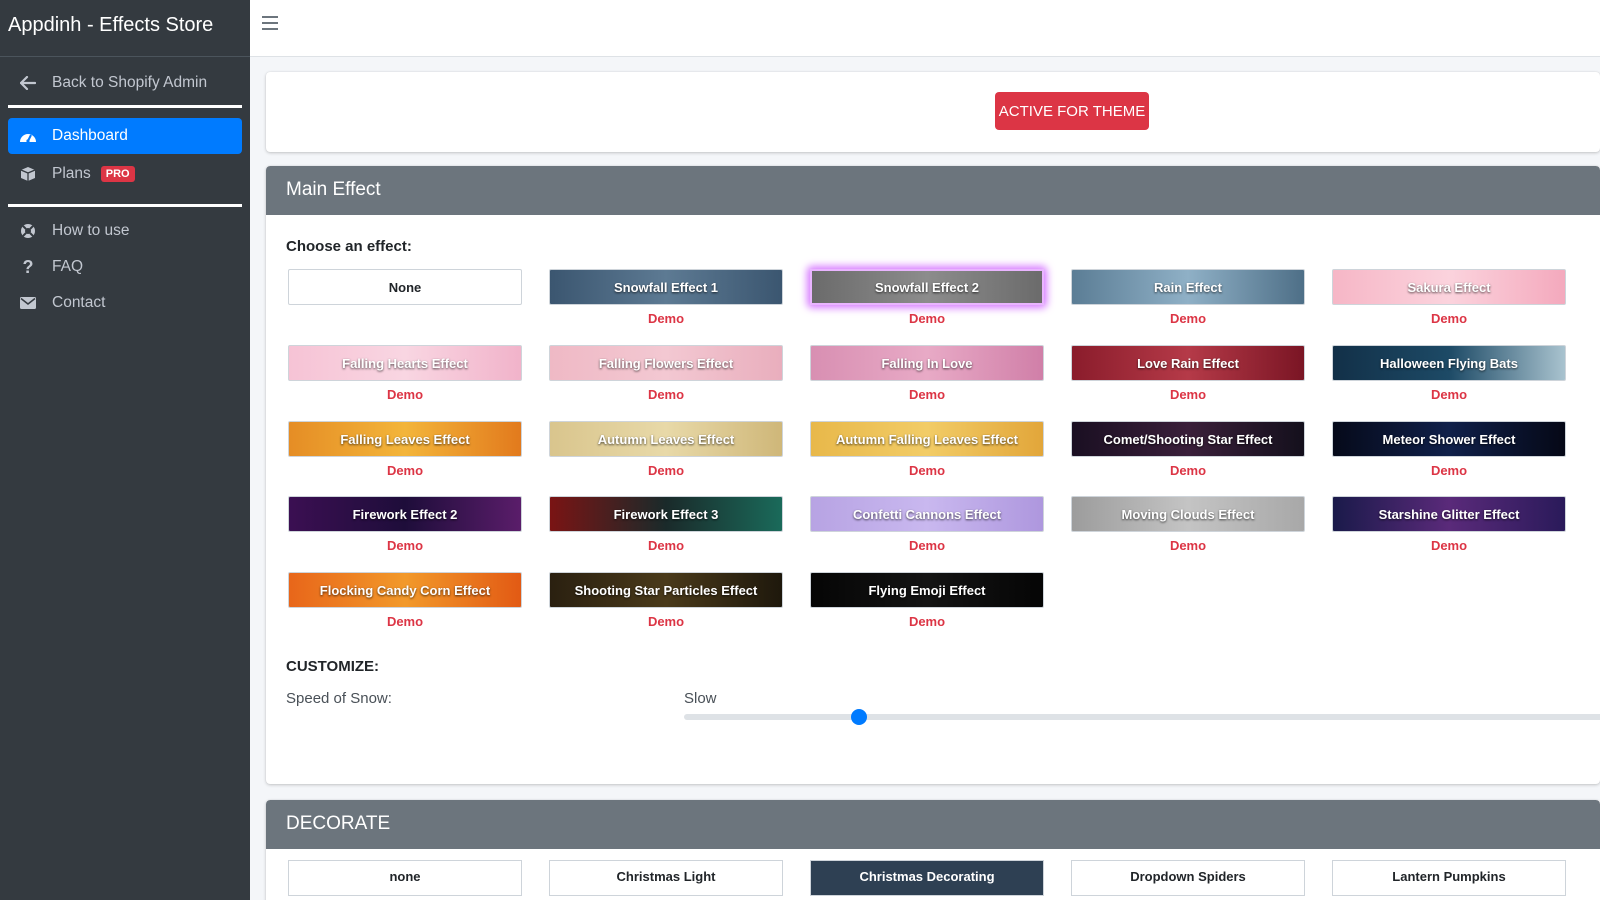 The width and height of the screenshot is (1600, 900). What do you see at coordinates (270, 23) in the screenshot?
I see `hamburger-icon` at bounding box center [270, 23].